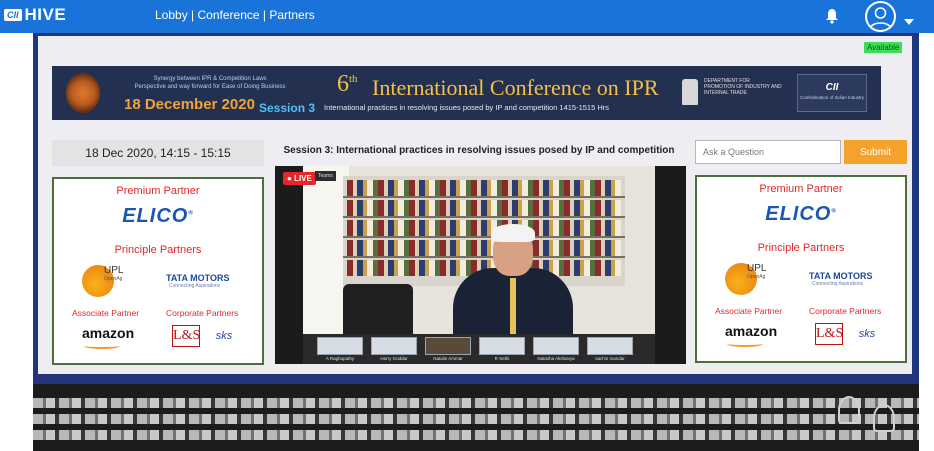 Image resolution: width=934 pixels, height=451 pixels. I want to click on cii-logo-subtext: Confederation of Indian Industry, so click(832, 97).